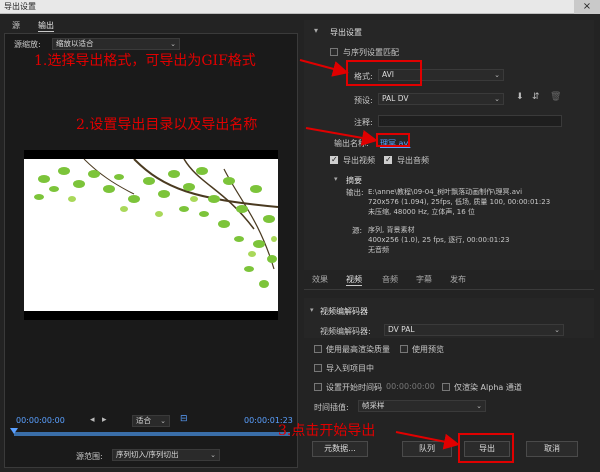 This screenshot has width=600, height=472. I want to click on annotation-step1: 1.选择导出格式，可导出为GIF格式, so click(145, 61).